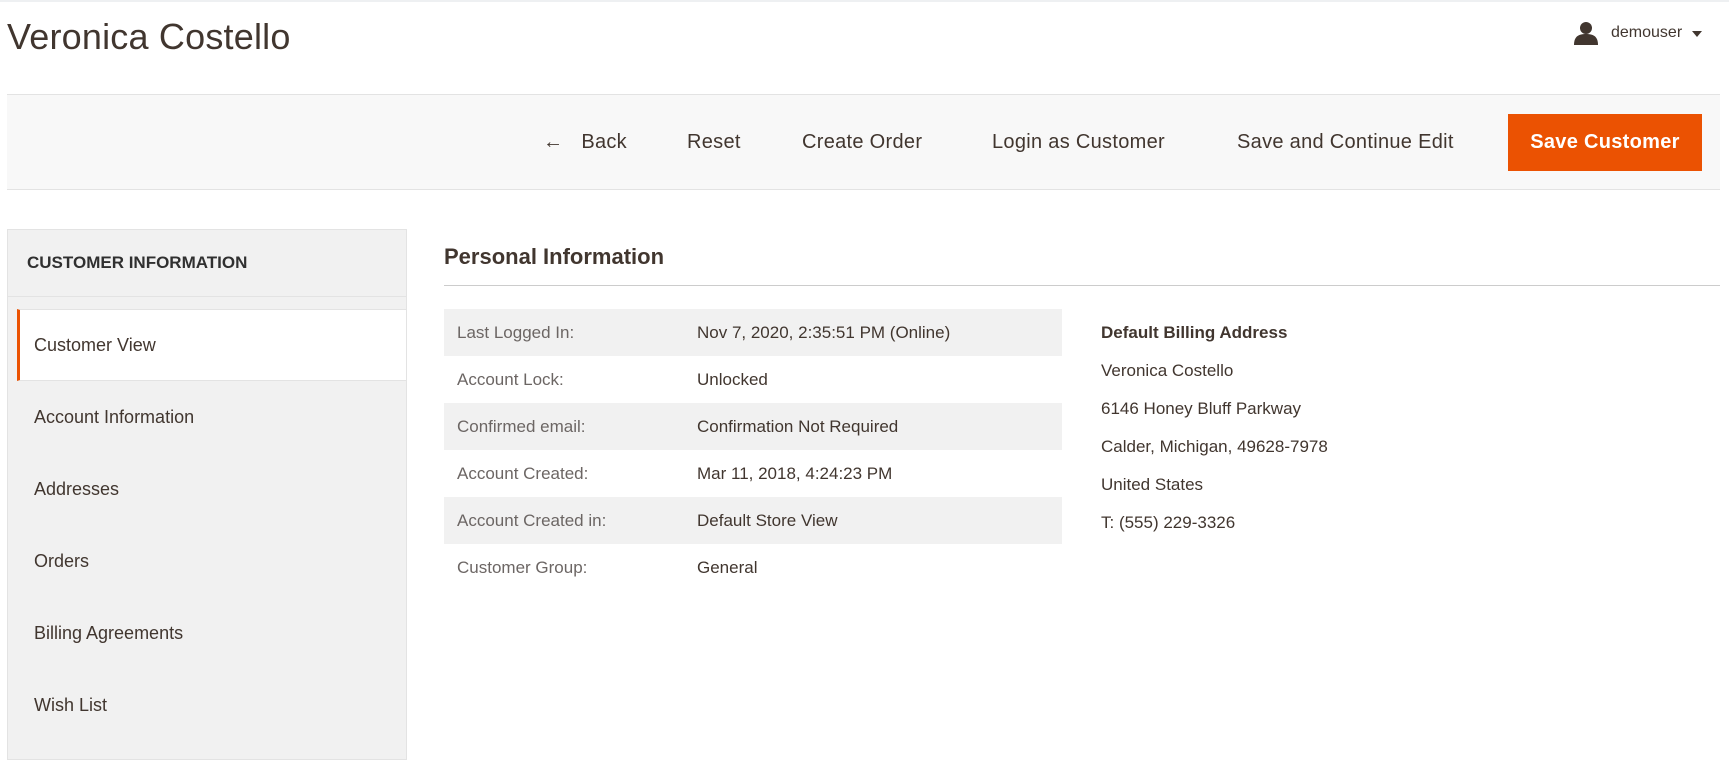 The image size is (1729, 767). I want to click on address-name: Veronica Costello, so click(1167, 370).